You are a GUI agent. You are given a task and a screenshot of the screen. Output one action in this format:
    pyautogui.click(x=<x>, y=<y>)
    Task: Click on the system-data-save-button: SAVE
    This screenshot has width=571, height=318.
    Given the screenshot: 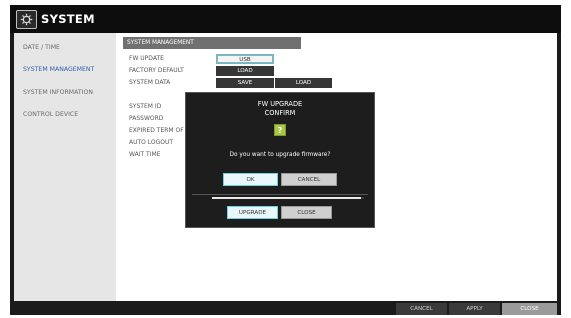 What is the action you would take?
    pyautogui.click(x=245, y=83)
    